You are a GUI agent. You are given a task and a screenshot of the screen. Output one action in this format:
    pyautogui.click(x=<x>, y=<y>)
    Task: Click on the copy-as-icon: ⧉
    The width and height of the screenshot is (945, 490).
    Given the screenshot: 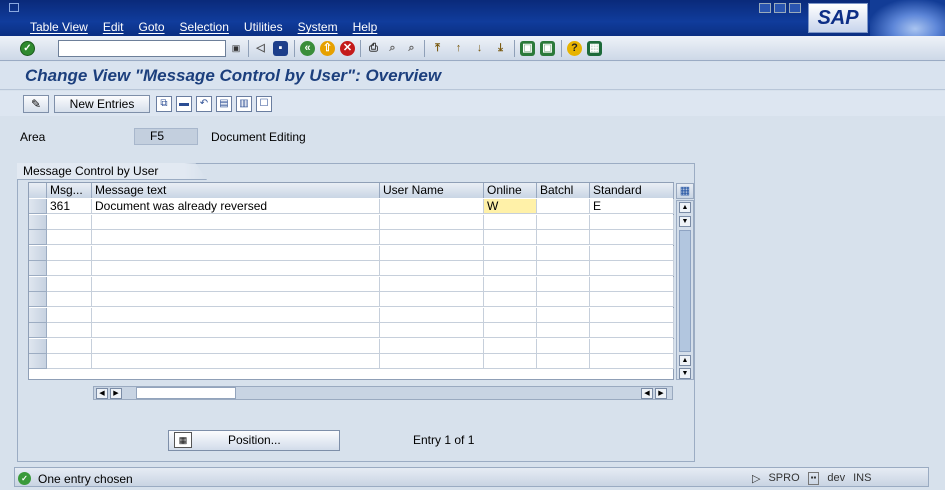 What is the action you would take?
    pyautogui.click(x=164, y=104)
    